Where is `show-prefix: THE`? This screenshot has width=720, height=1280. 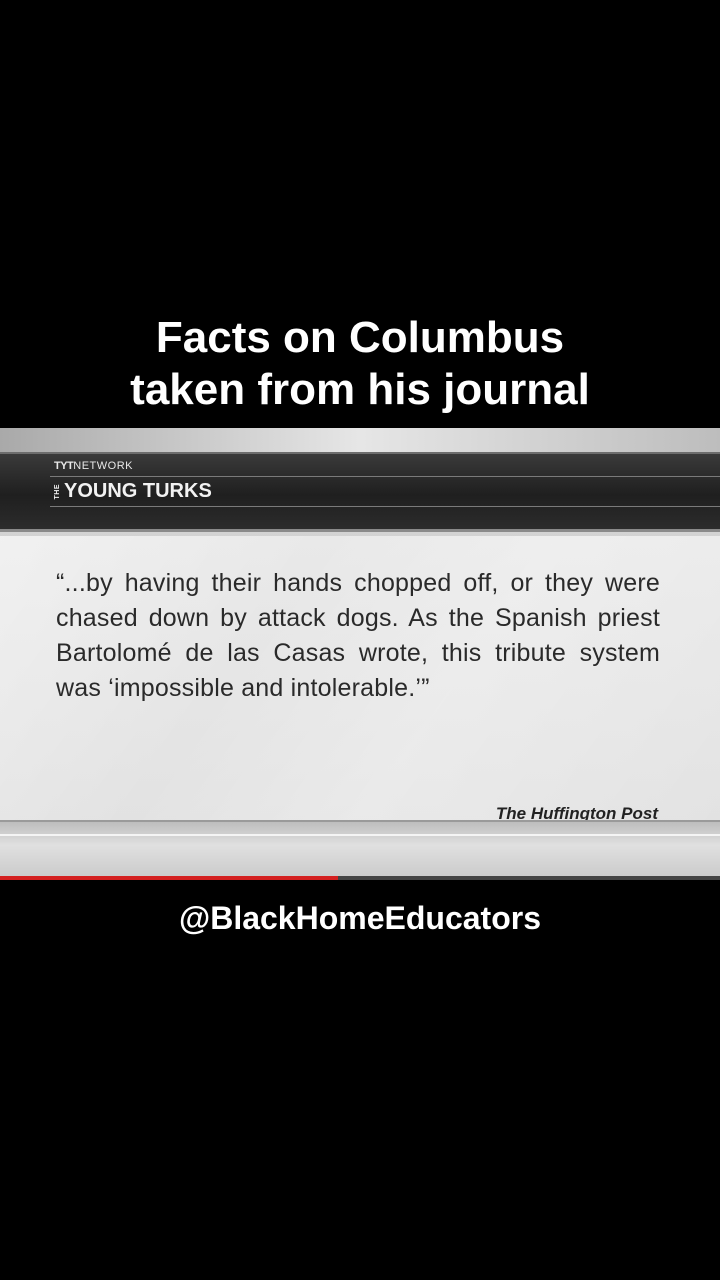 show-prefix: THE is located at coordinates (57, 491).